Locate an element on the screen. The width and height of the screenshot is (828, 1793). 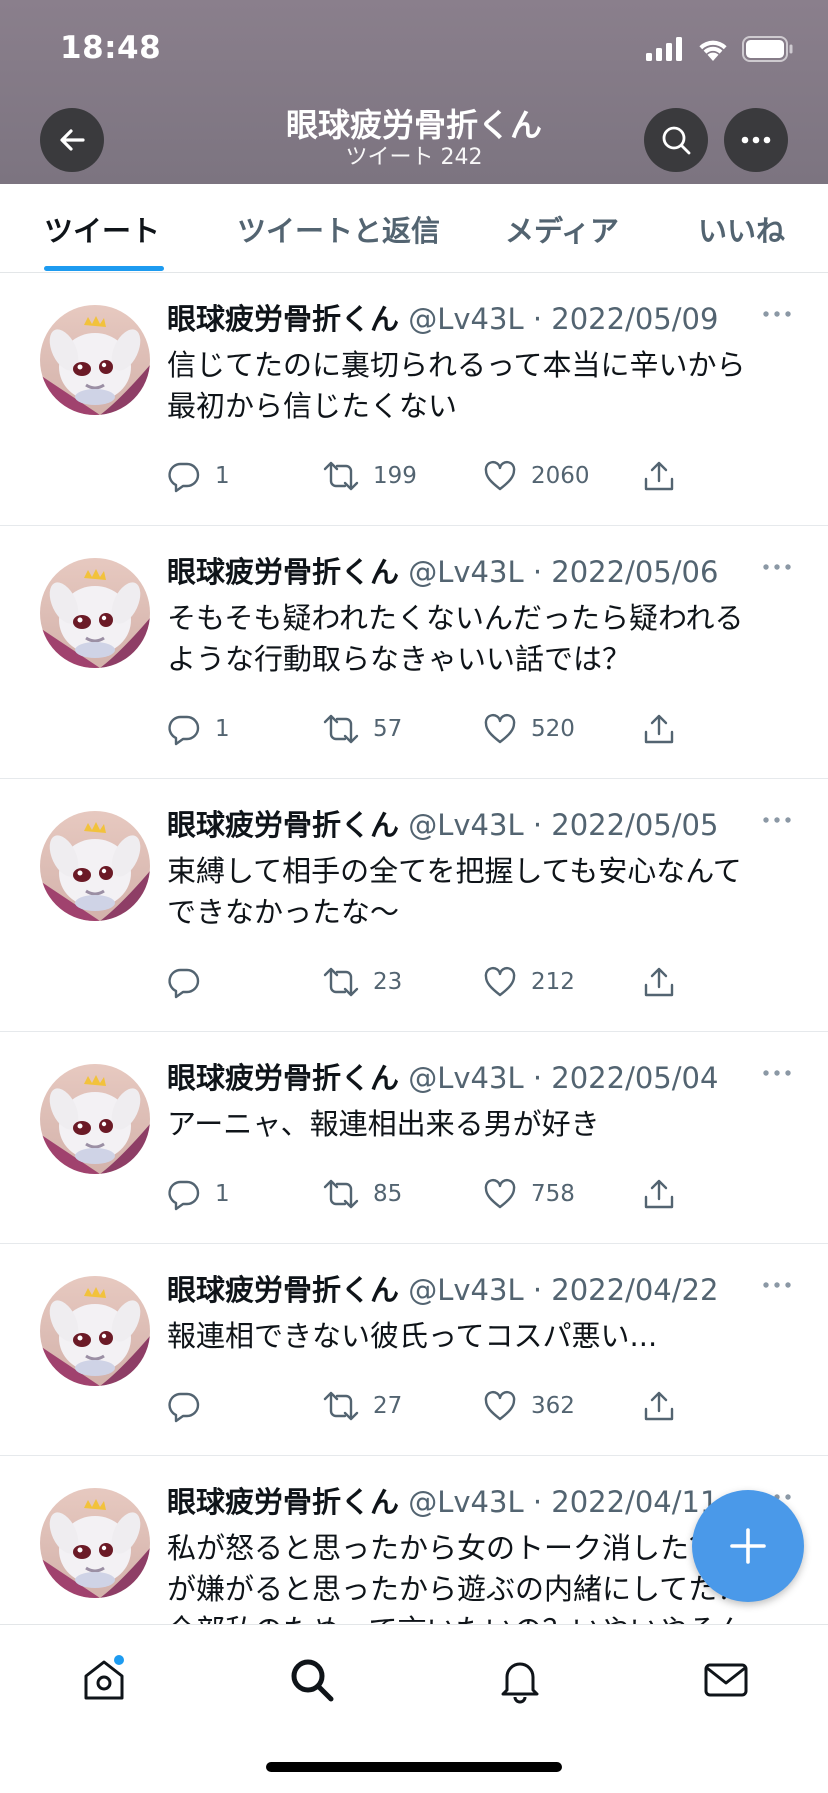
retweet-icon is located at coordinates (341, 729).